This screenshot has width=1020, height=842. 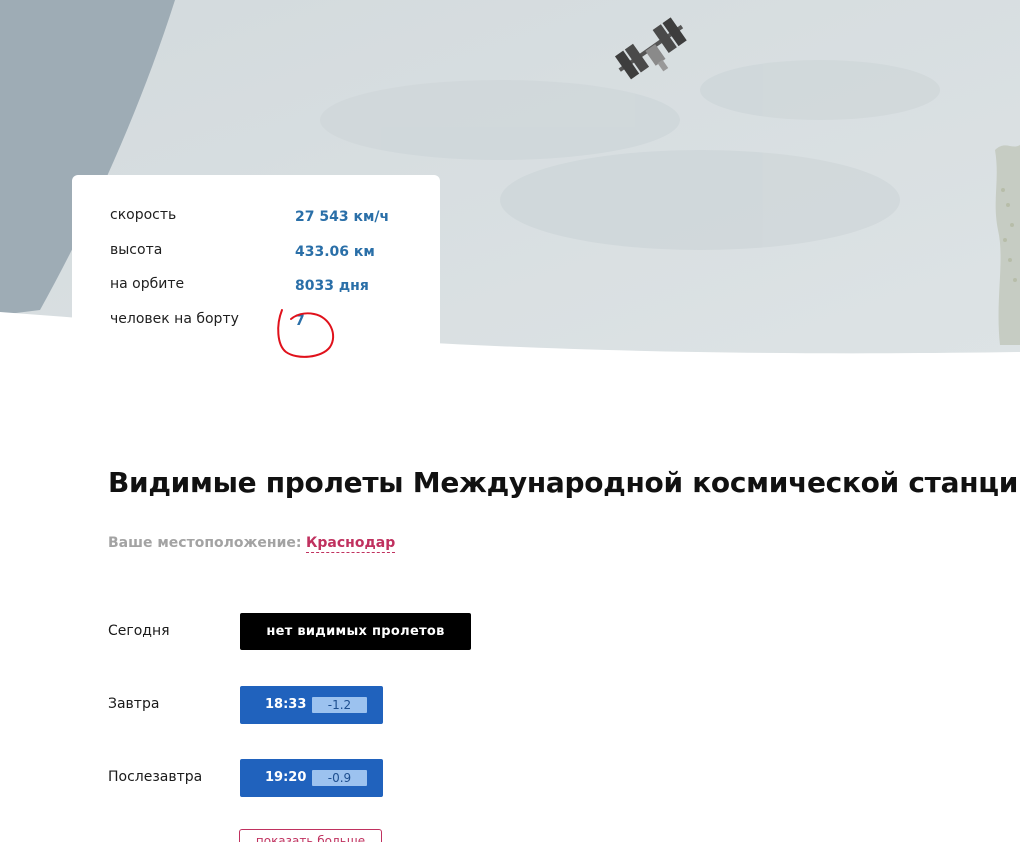 What do you see at coordinates (339, 778) in the screenshot?
I see `pass-magnitude: -0.9` at bounding box center [339, 778].